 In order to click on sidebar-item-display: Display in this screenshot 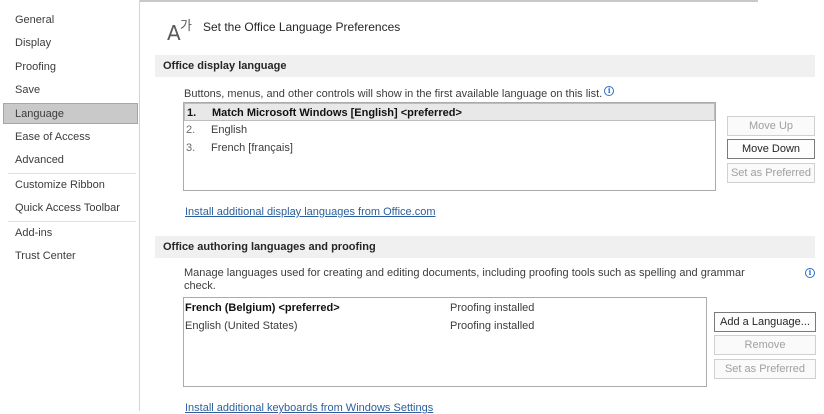, I will do `click(70, 43)`.